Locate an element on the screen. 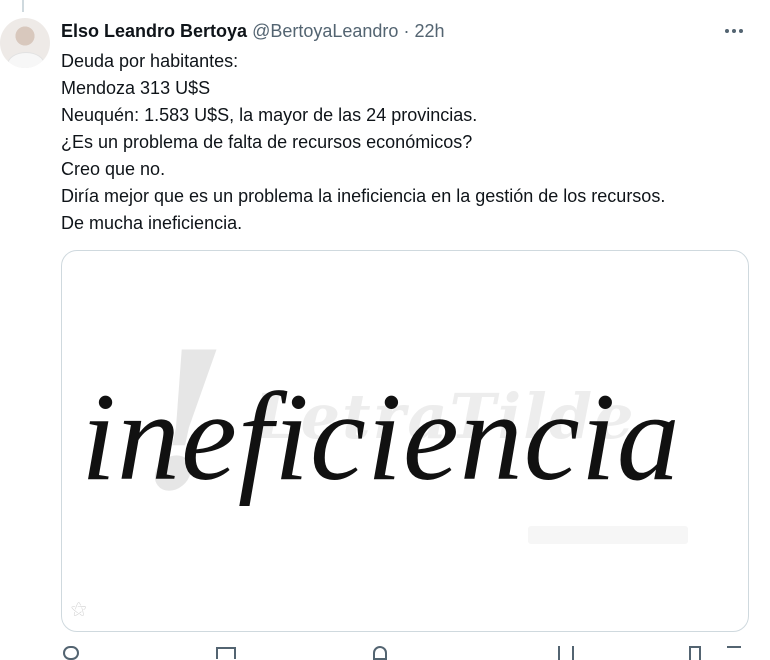 The image size is (770, 660). tweet-text-line: De mucha ineficiencia. is located at coordinates (152, 223).